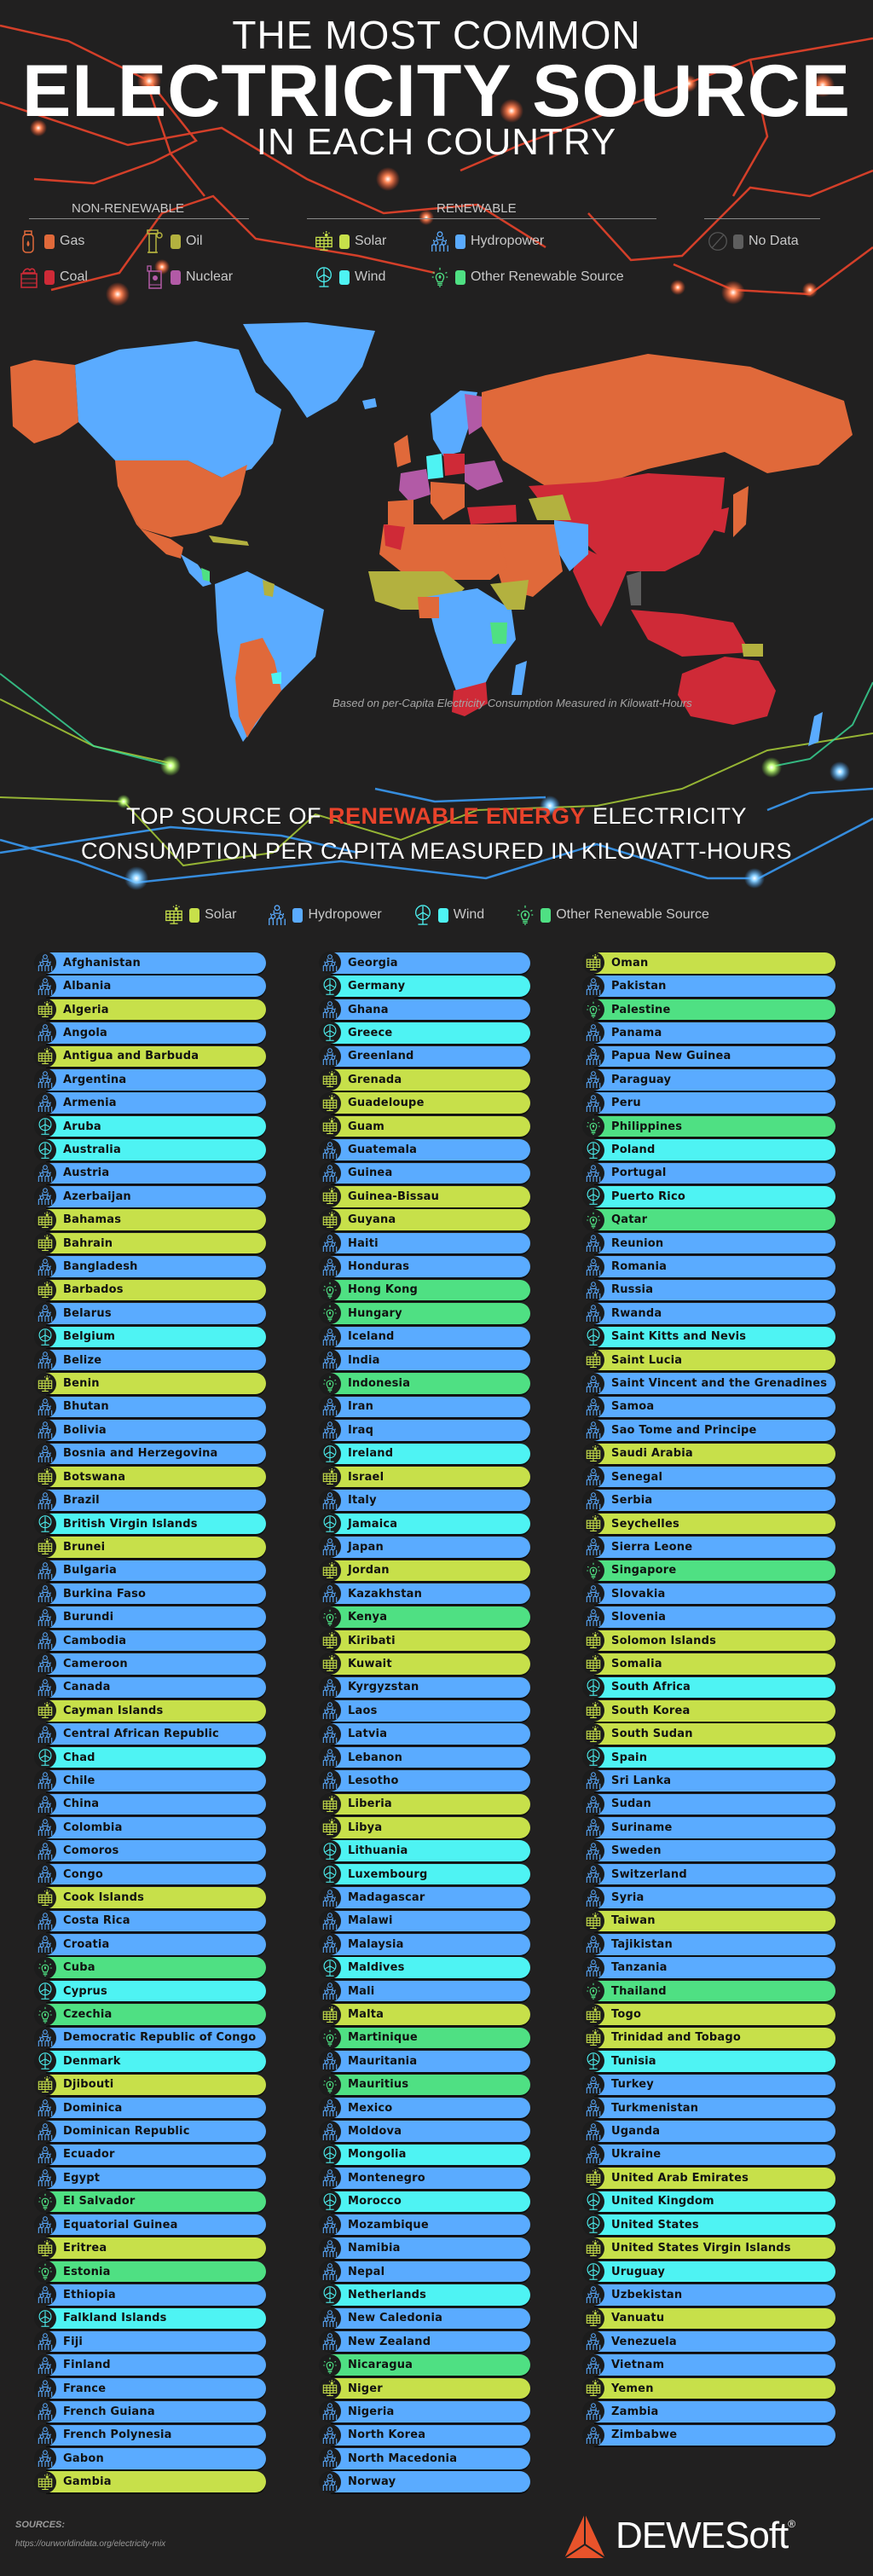 The image size is (873, 2576). Describe the element at coordinates (425, 1102) in the screenshot. I see `country-row: Guadeloupe` at that location.